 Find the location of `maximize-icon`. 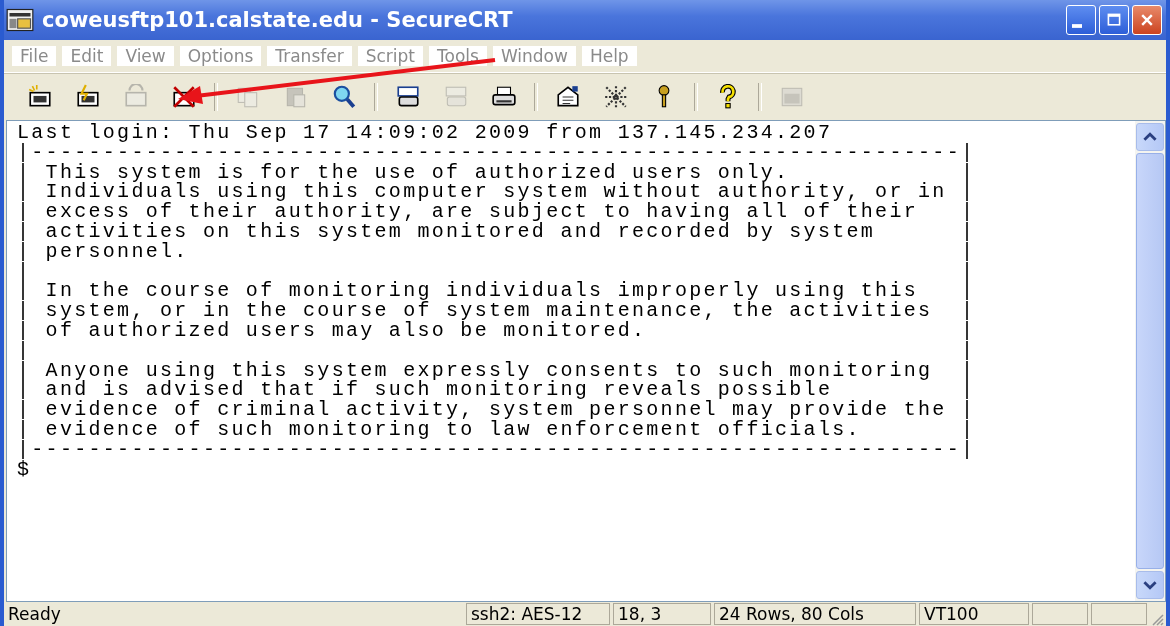

maximize-icon is located at coordinates (1114, 20).